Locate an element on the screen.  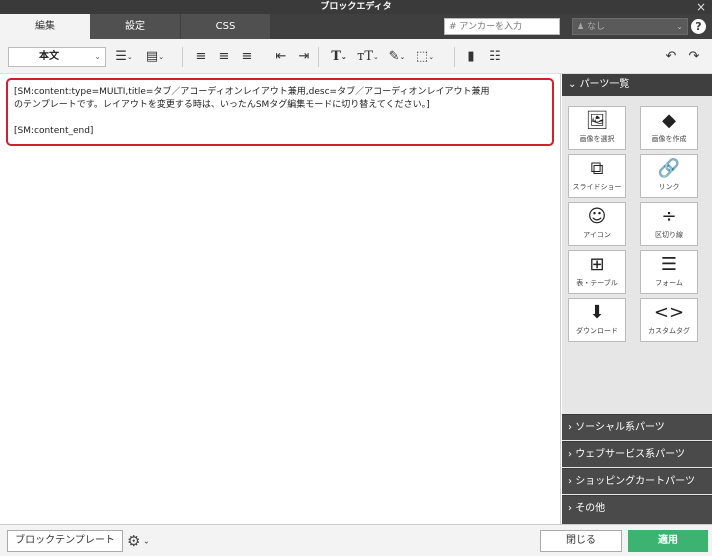
font-size-icon: тT⌄ is located at coordinates (368, 57).